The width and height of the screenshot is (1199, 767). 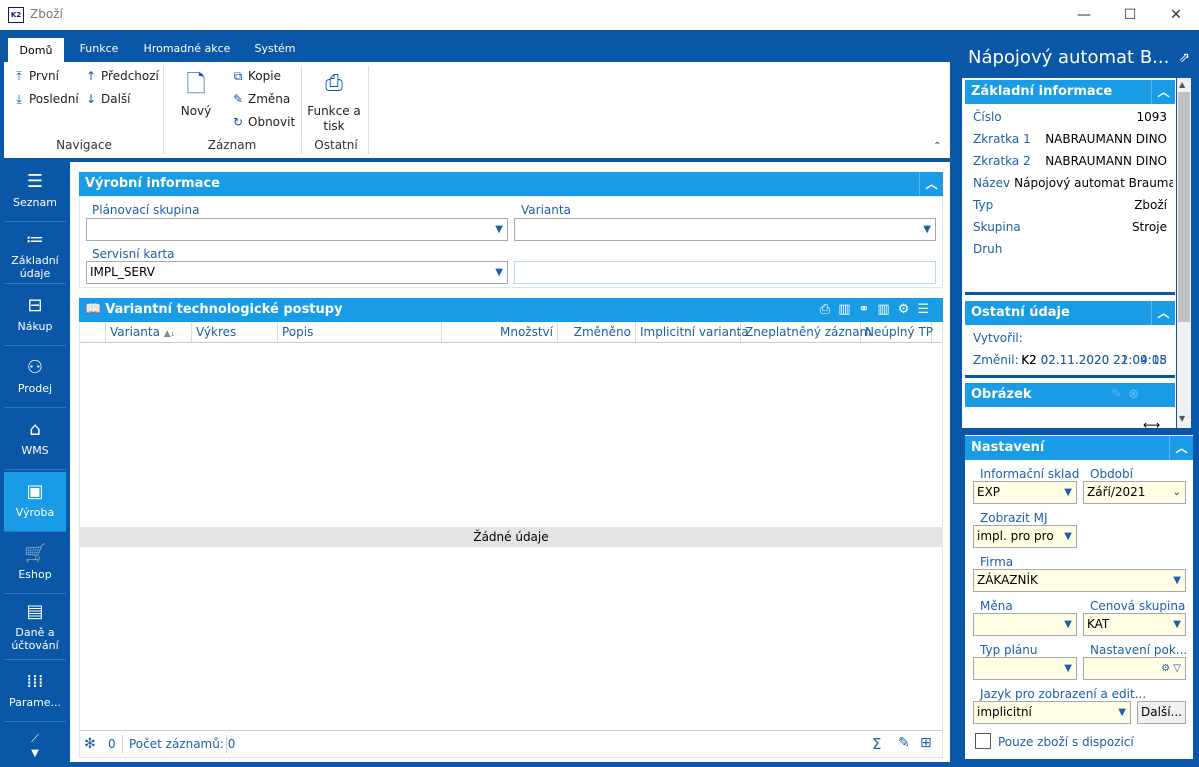 What do you see at coordinates (93, 309) in the screenshot?
I see `book-icon: 📖` at bounding box center [93, 309].